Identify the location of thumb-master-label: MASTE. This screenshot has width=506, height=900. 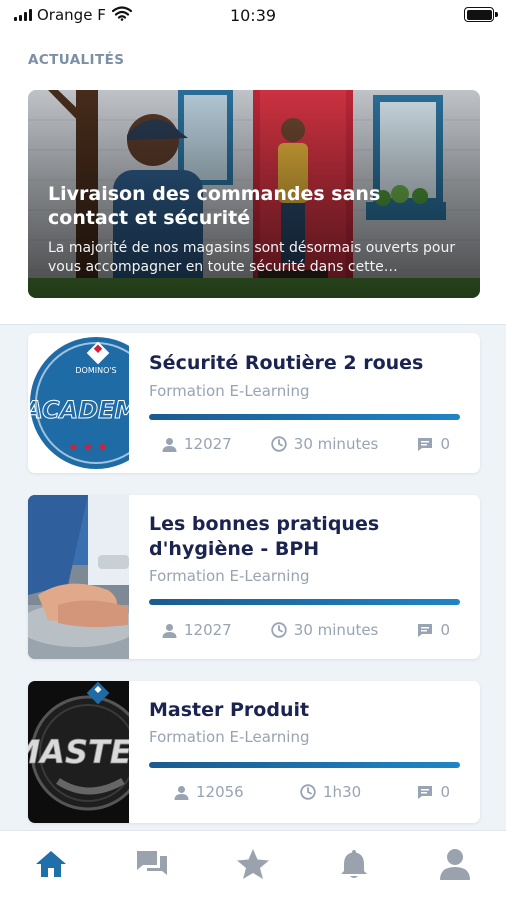
(78, 752).